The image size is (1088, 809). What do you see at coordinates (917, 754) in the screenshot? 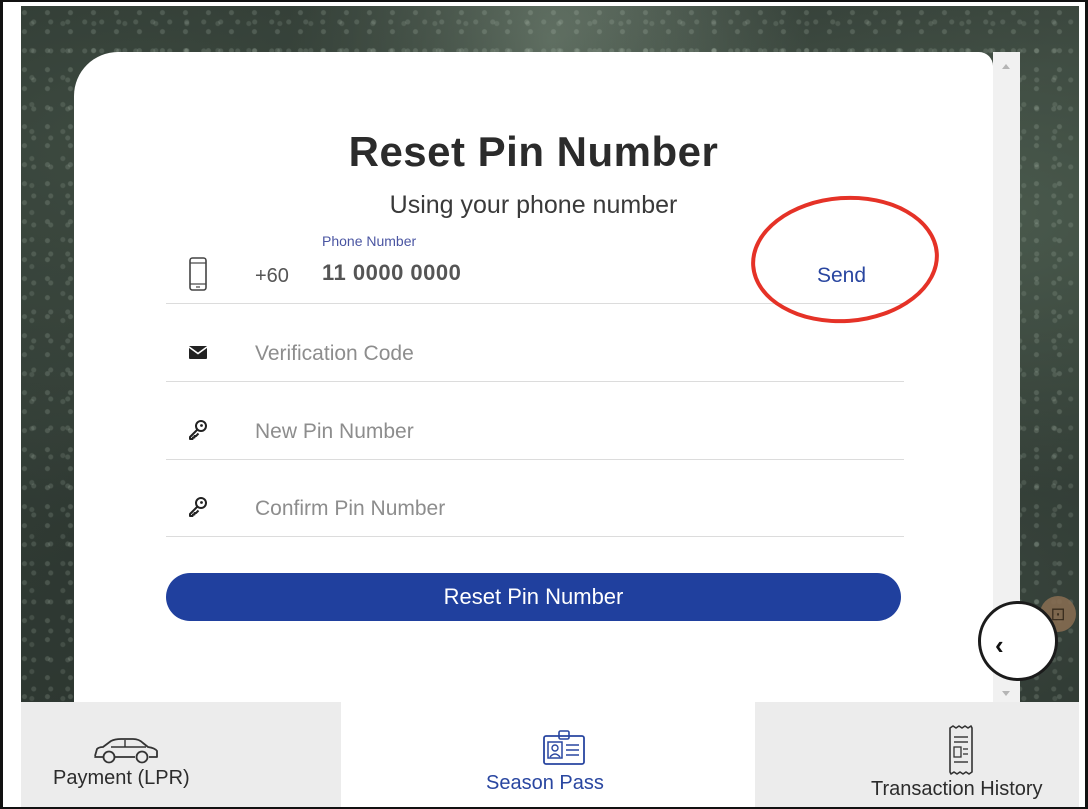
I see `nav-item-transaction-history: Transaction History` at bounding box center [917, 754].